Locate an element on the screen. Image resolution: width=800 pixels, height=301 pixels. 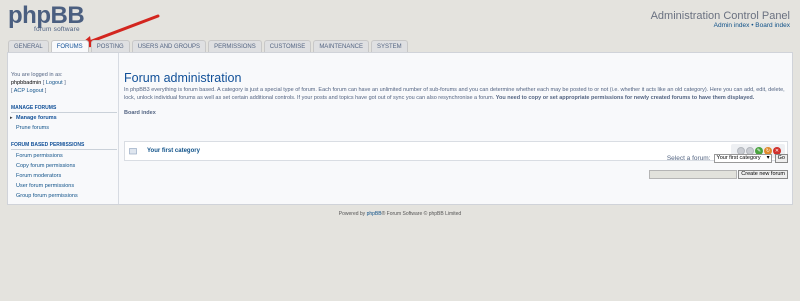
footer-phpbb-link: phpBB is located at coordinates (374, 214).